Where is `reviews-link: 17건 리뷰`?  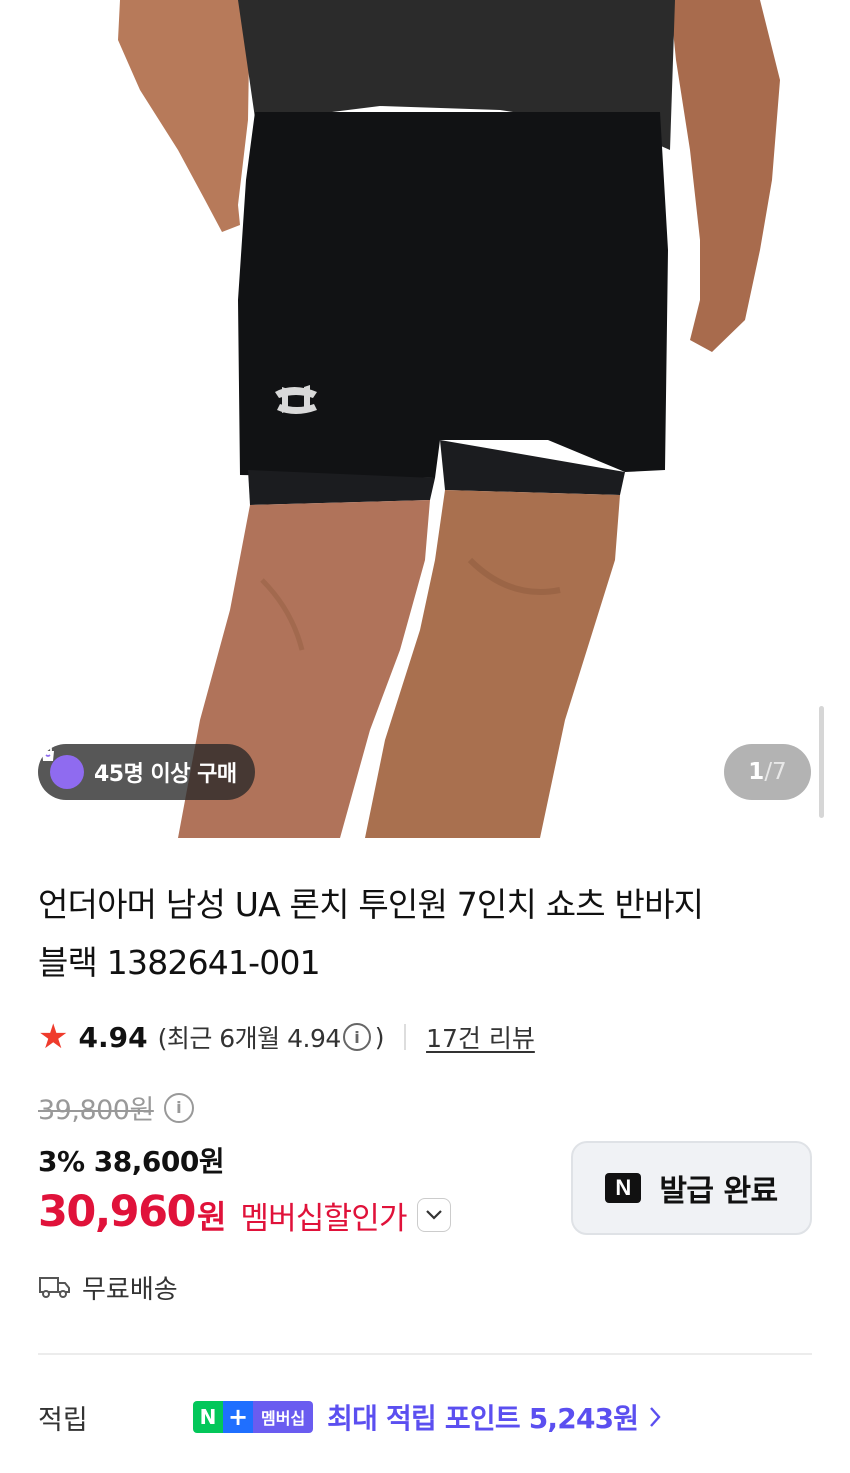 reviews-link: 17건 리뷰 is located at coordinates (480, 1037).